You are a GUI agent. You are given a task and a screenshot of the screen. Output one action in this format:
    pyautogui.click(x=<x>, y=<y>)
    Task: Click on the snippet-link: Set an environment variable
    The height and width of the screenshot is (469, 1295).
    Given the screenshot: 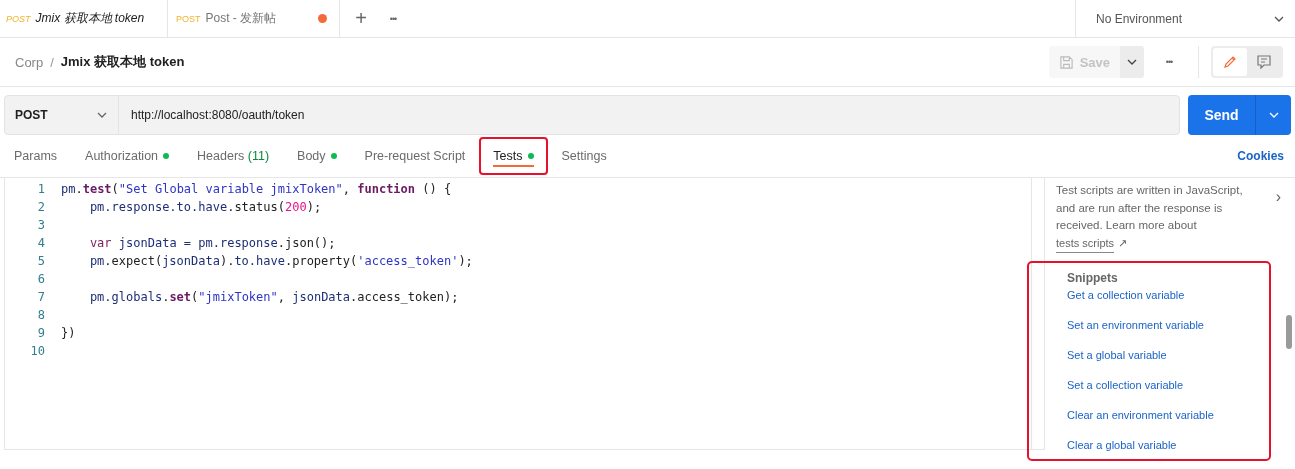 What is the action you would take?
    pyautogui.click(x=1168, y=333)
    